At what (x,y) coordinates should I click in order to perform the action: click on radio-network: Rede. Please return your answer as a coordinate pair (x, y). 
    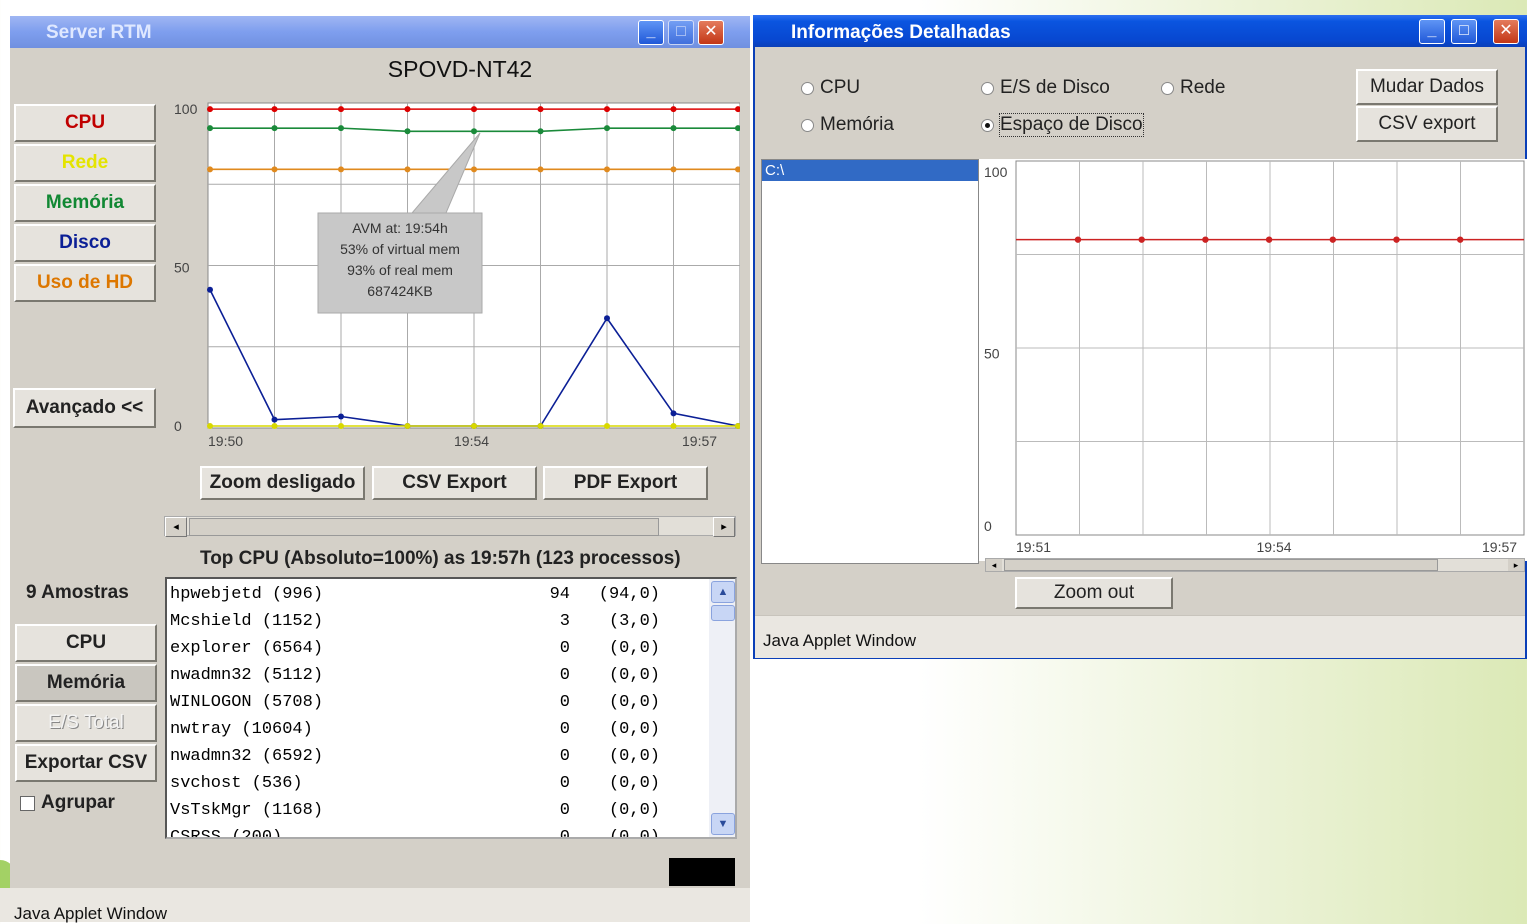
    Looking at the image, I should click on (1193, 88).